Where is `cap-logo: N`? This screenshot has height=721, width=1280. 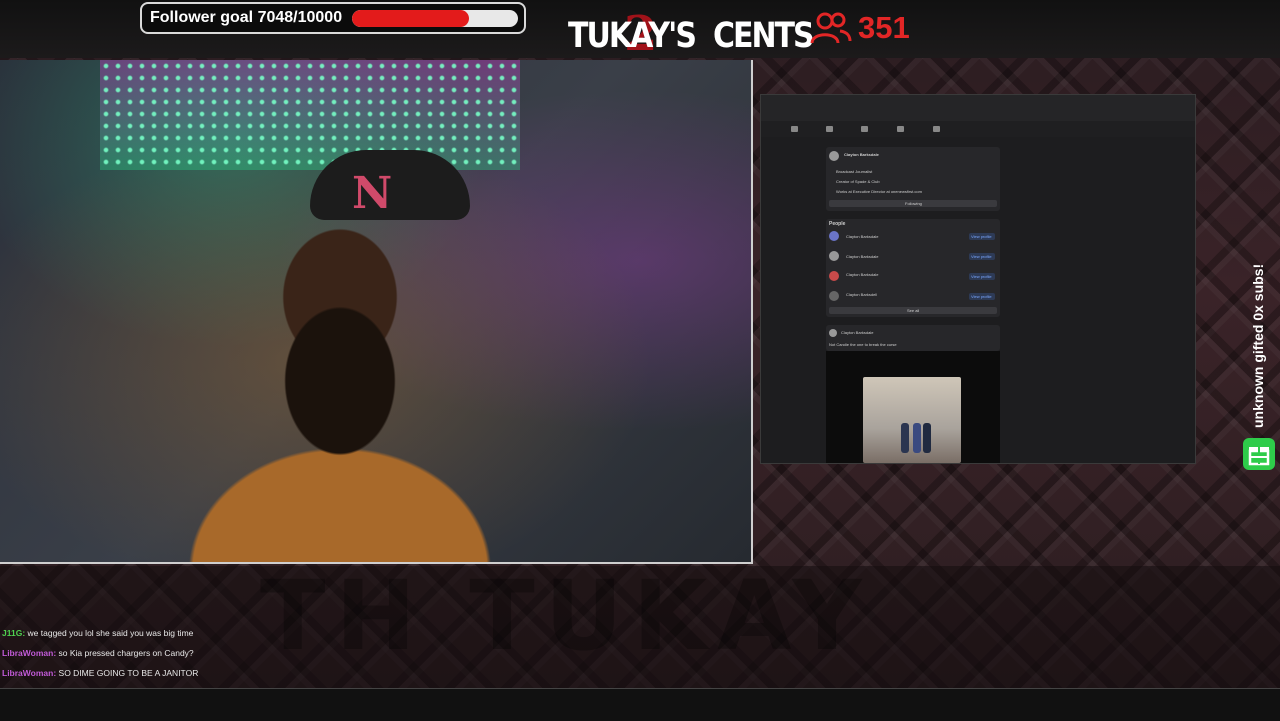 cap-logo: N is located at coordinates (372, 193).